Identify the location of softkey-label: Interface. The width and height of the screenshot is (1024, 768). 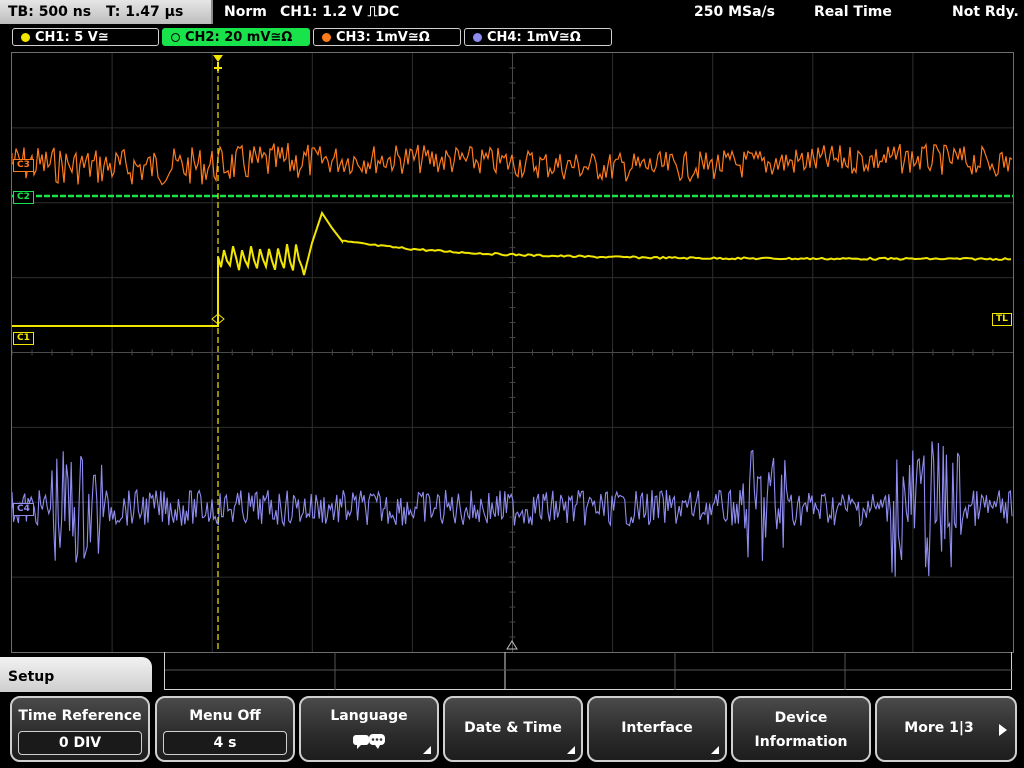
(657, 728).